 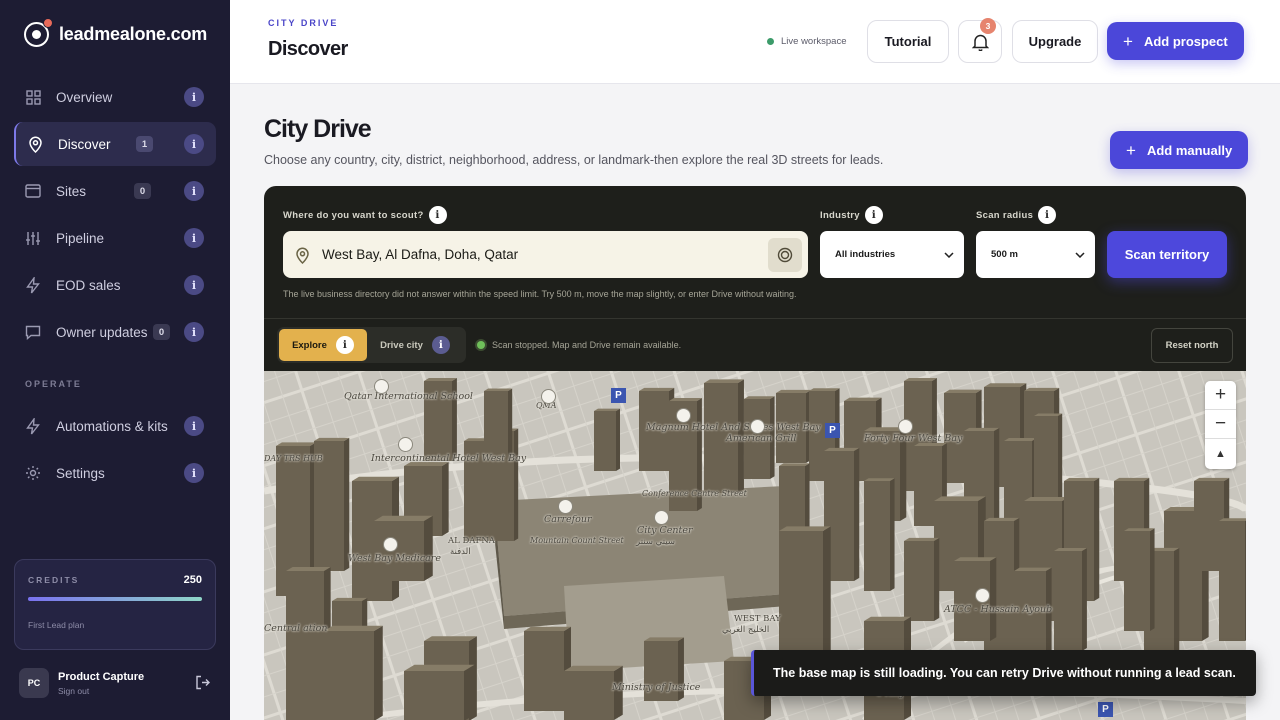 I want to click on radius-value: 500 m, so click(x=1004, y=254).